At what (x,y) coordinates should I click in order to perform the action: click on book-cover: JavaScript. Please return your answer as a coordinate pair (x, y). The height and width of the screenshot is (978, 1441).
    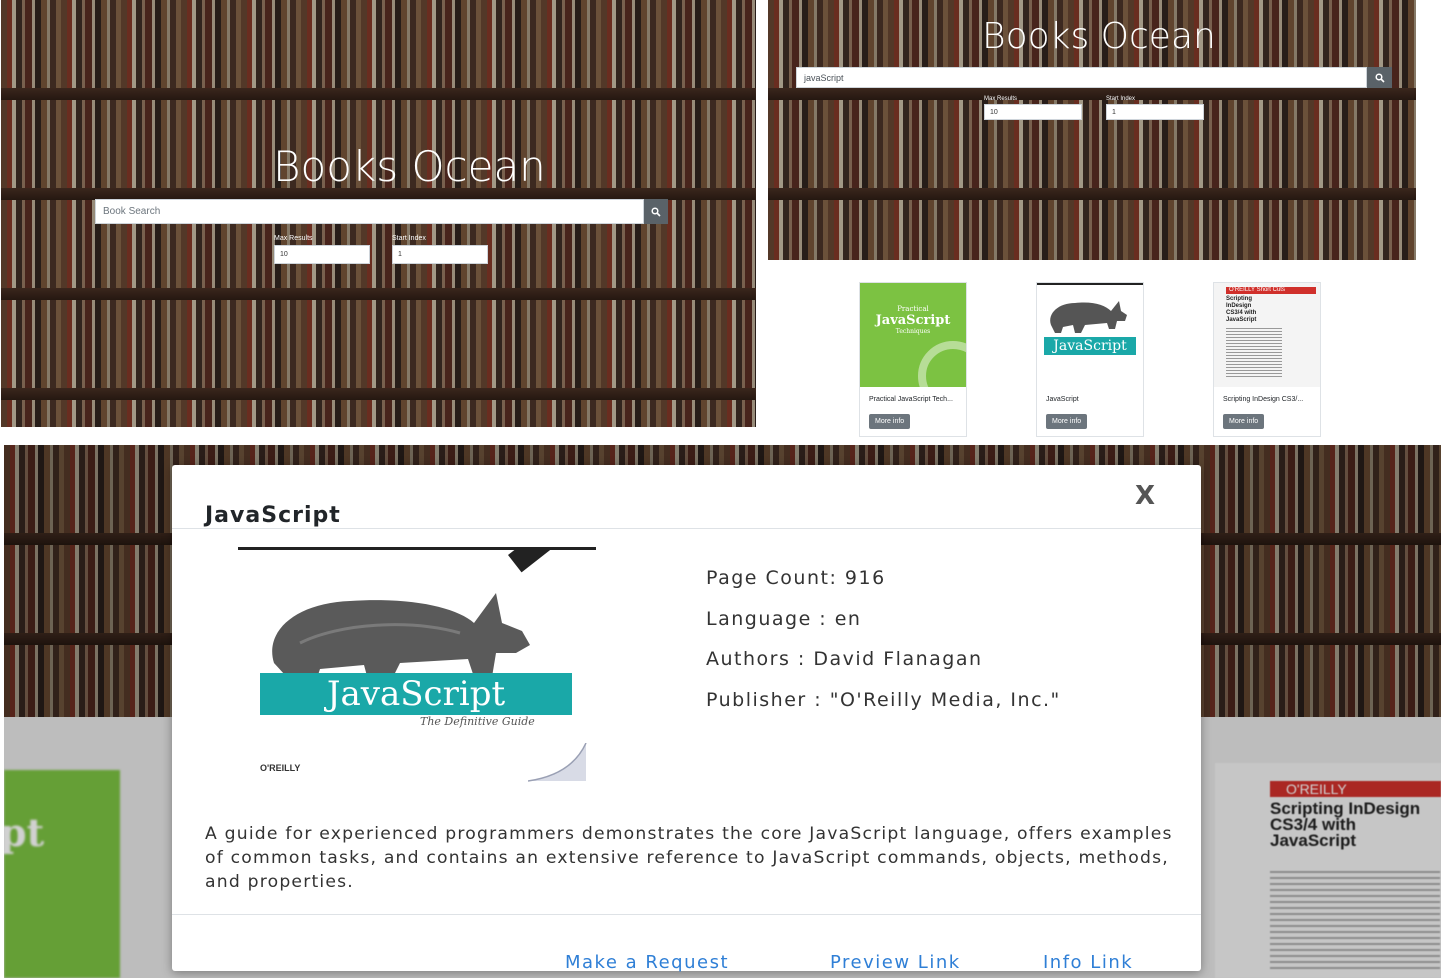
    Looking at the image, I should click on (1090, 335).